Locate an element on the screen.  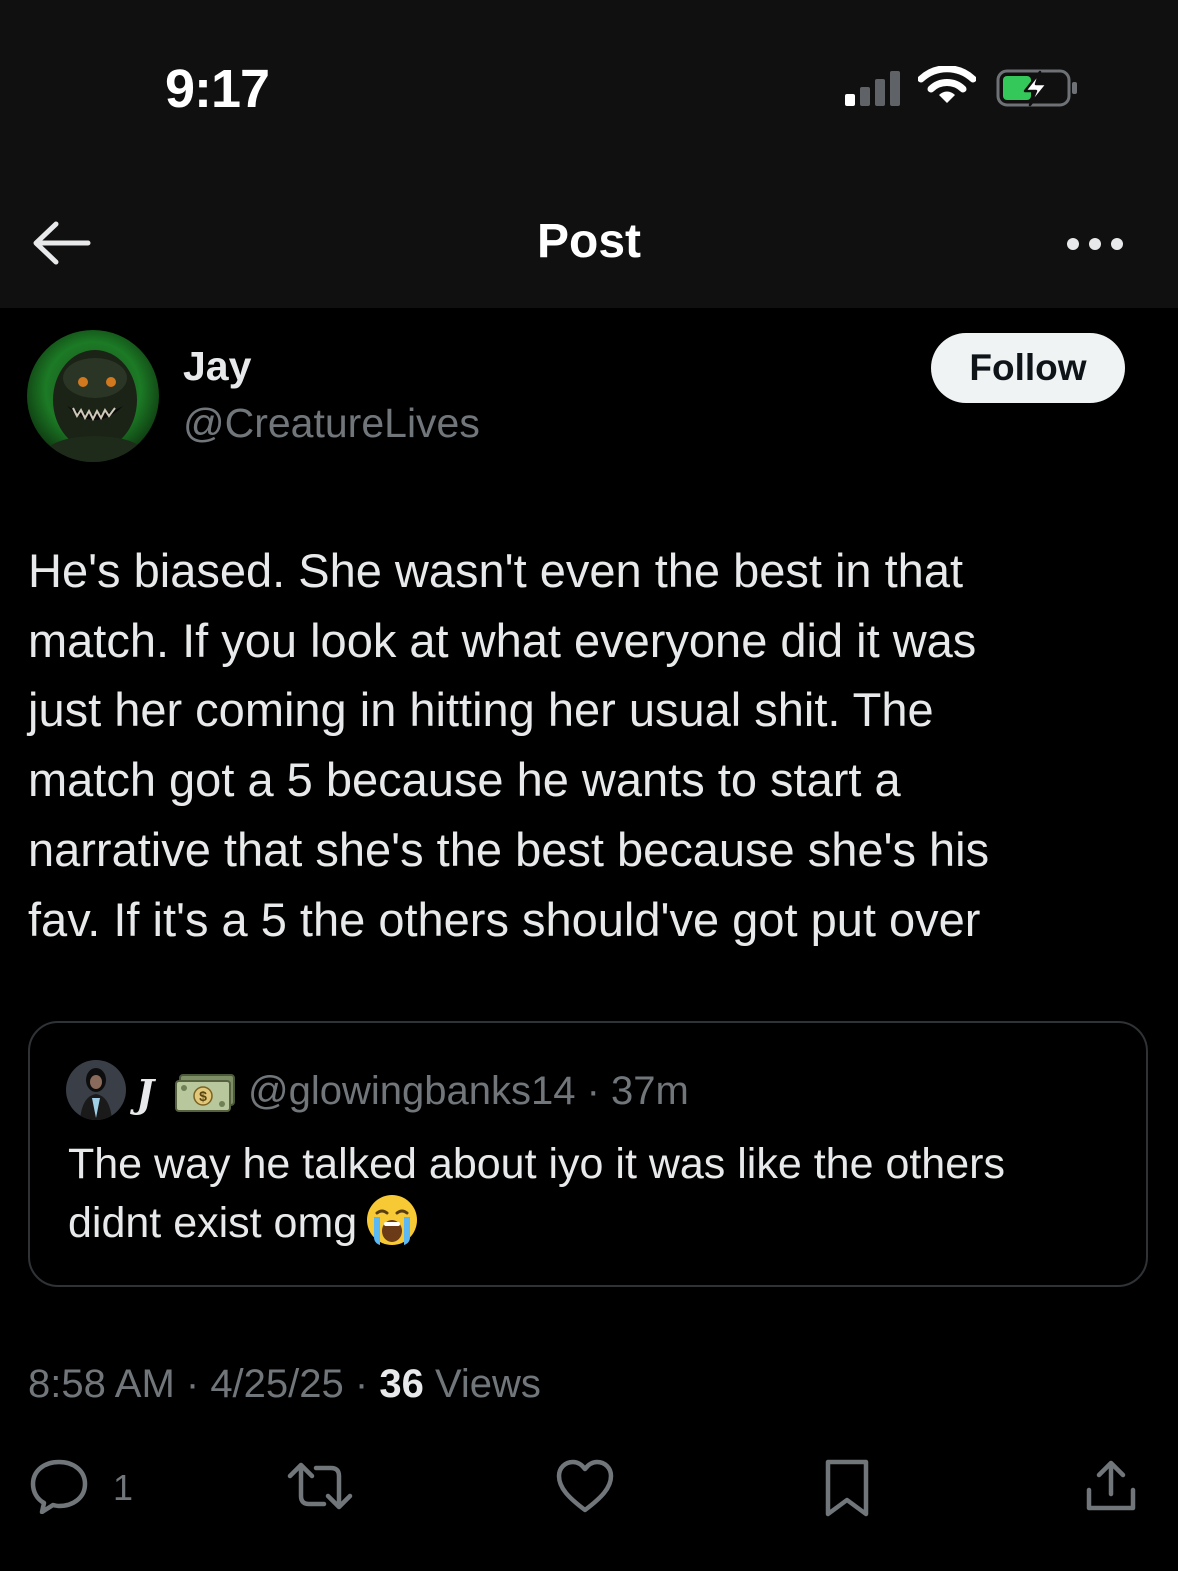
share-button is located at coordinates (1111, 1488).